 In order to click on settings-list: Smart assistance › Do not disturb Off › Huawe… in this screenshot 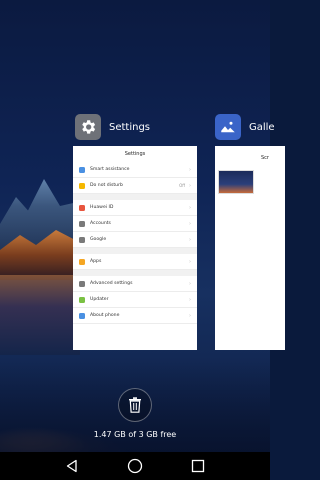, I will do `click(135, 243)`.